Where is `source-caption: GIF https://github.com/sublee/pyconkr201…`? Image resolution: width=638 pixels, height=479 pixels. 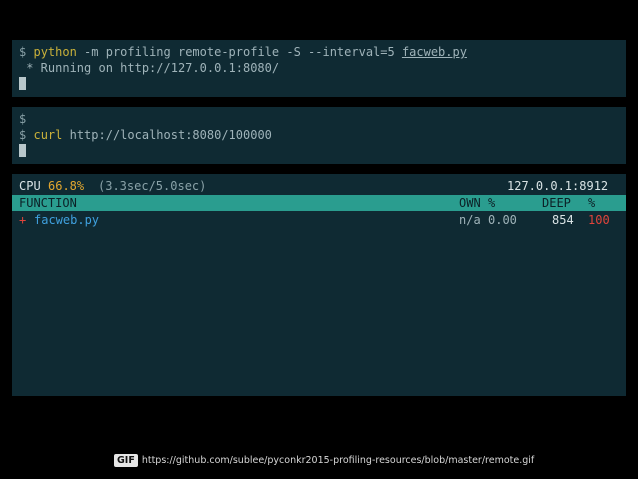 source-caption: GIF https://github.com/sublee/pyconkr201… is located at coordinates (324, 460).